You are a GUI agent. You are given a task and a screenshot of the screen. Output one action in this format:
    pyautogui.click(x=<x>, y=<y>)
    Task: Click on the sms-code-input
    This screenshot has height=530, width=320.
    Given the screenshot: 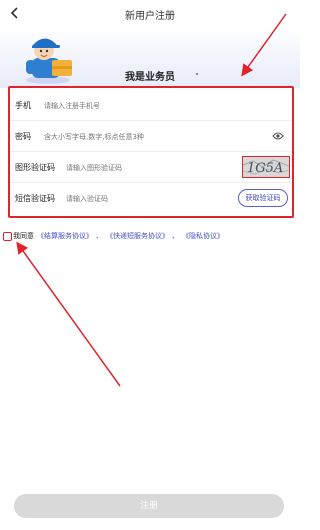 What is the action you would take?
    pyautogui.click(x=141, y=199)
    